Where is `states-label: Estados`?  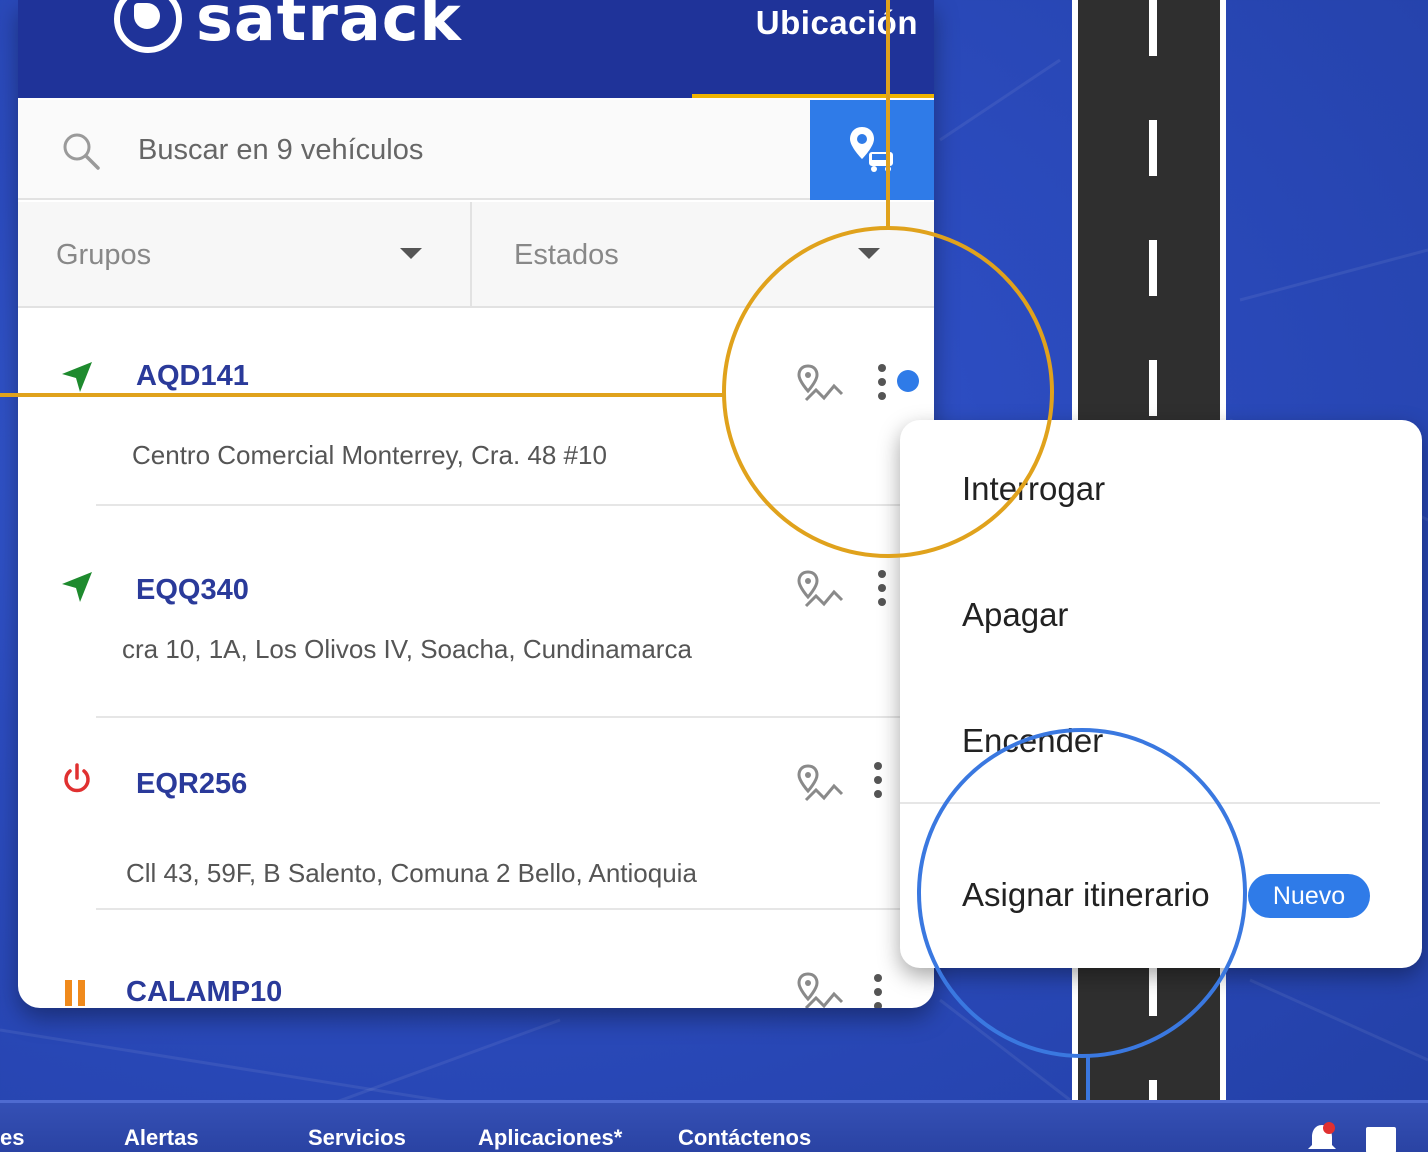
states-label: Estados is located at coordinates (566, 254).